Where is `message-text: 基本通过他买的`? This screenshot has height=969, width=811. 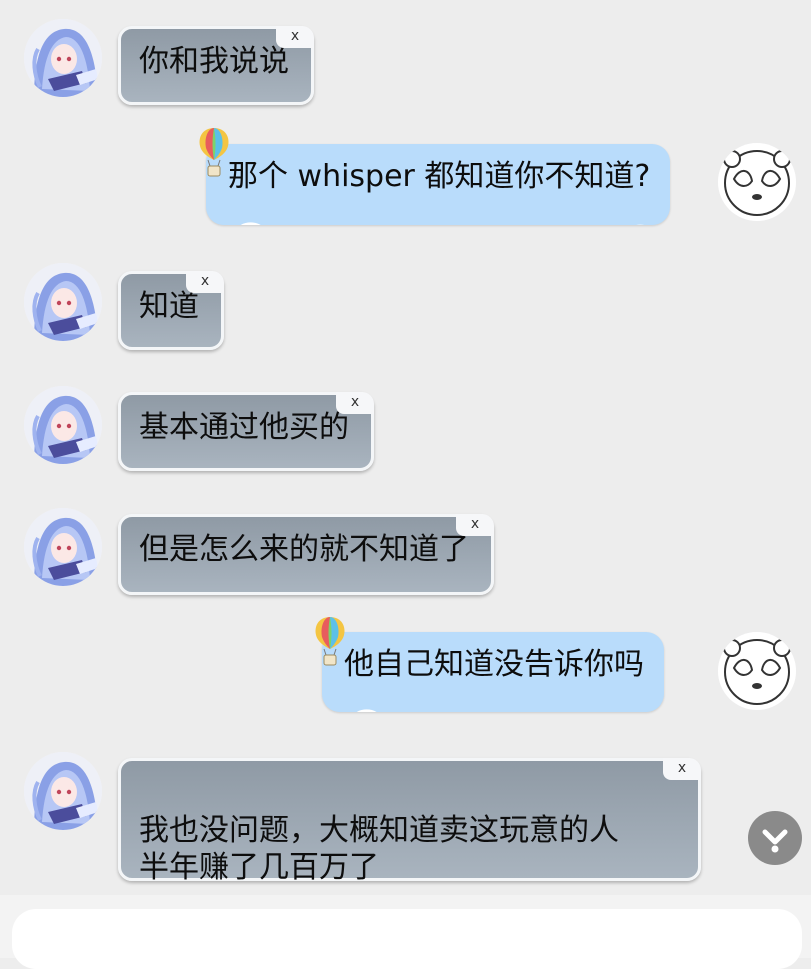 message-text: 基本通过他买的 is located at coordinates (244, 427).